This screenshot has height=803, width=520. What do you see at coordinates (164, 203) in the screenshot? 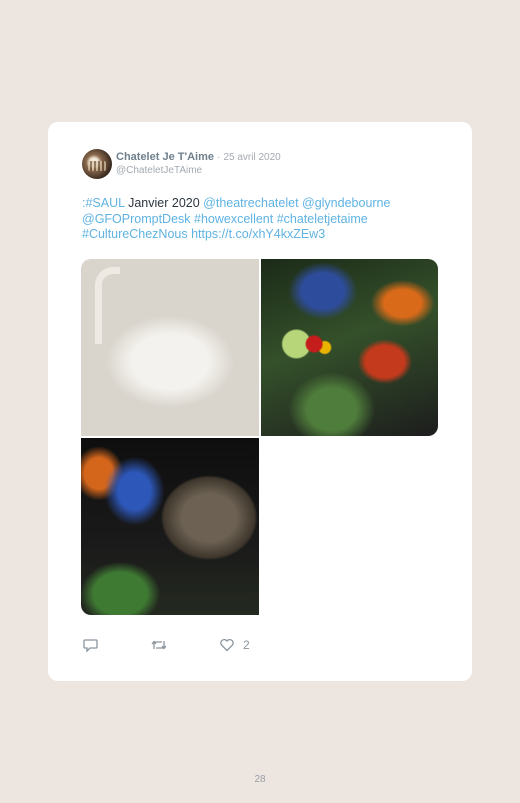
I see `tweet-plain-text: Janvier 2020` at bounding box center [164, 203].